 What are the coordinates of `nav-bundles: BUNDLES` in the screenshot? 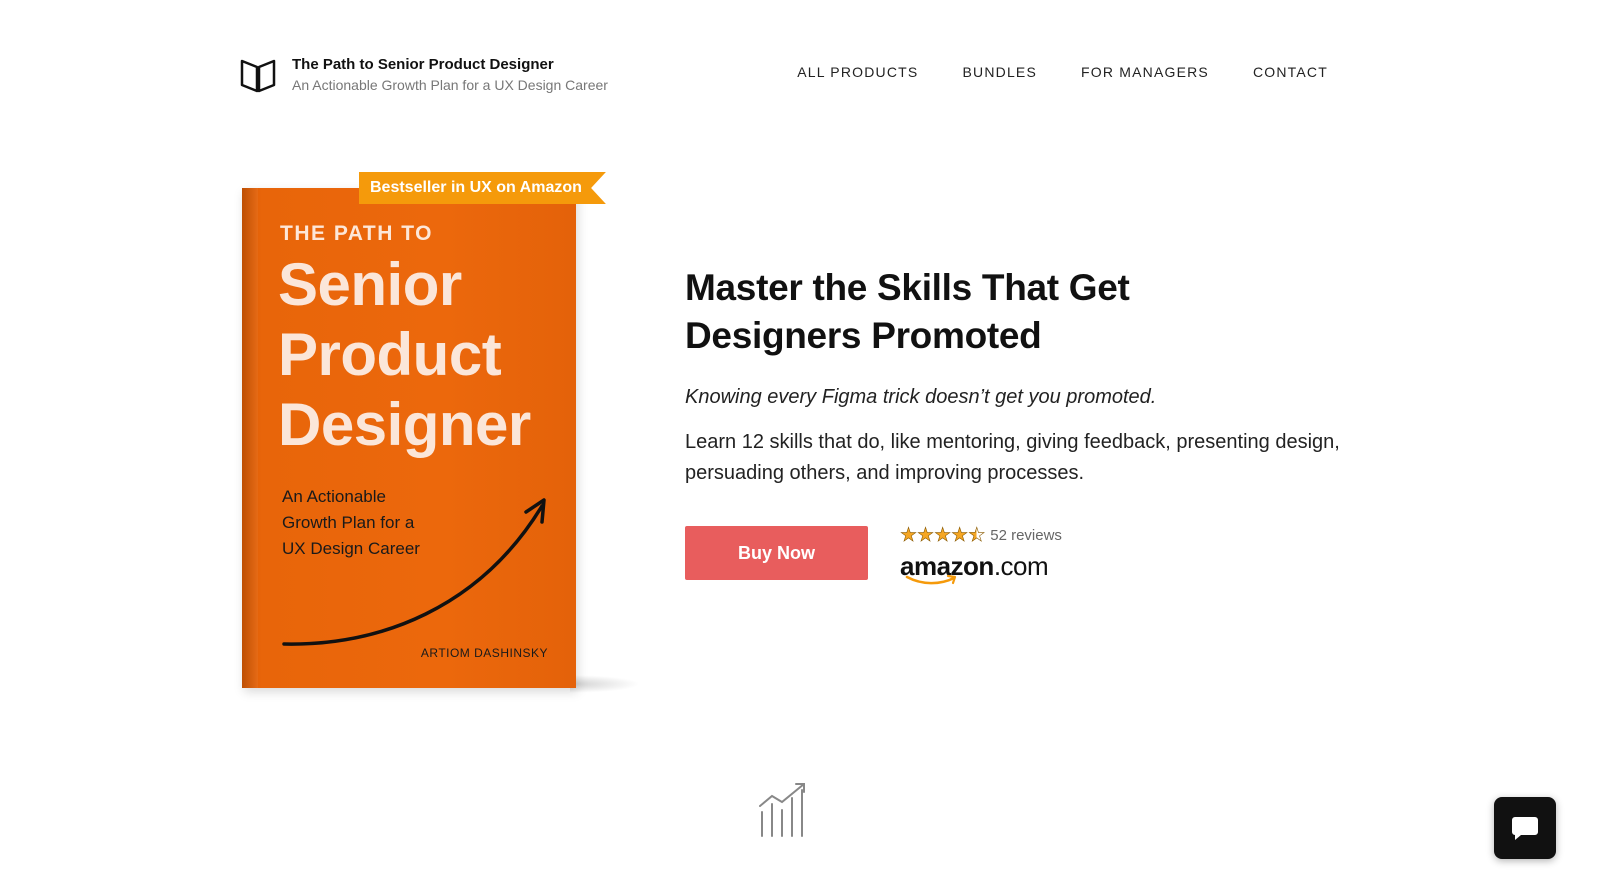 It's located at (999, 72).